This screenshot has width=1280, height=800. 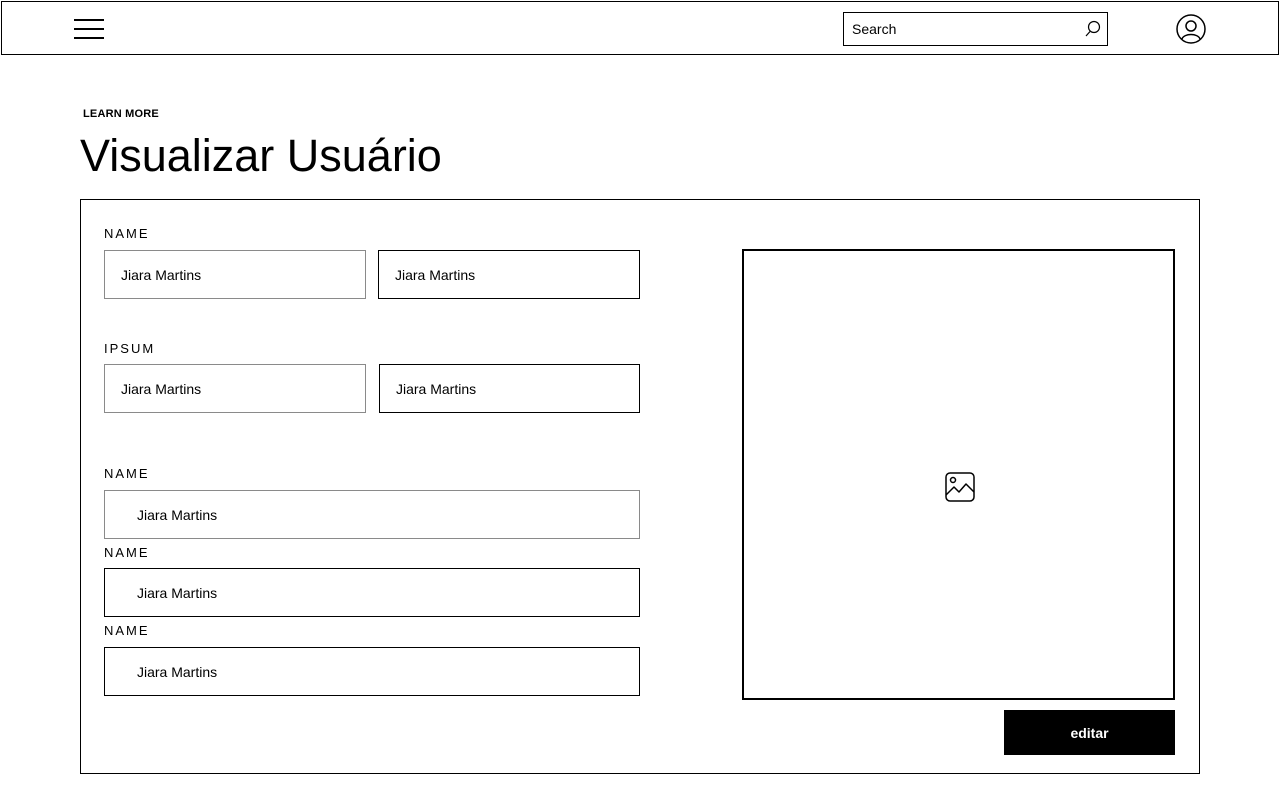 What do you see at coordinates (130, 348) in the screenshot?
I see `field-label: IPSUM` at bounding box center [130, 348].